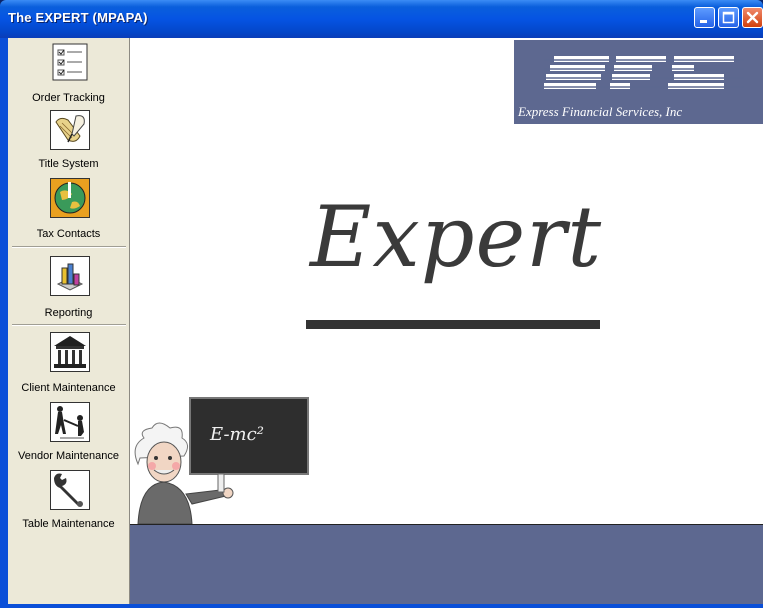  Describe the element at coordinates (68, 234) in the screenshot. I see `sidebar-item-label: Tax Contacts` at that location.